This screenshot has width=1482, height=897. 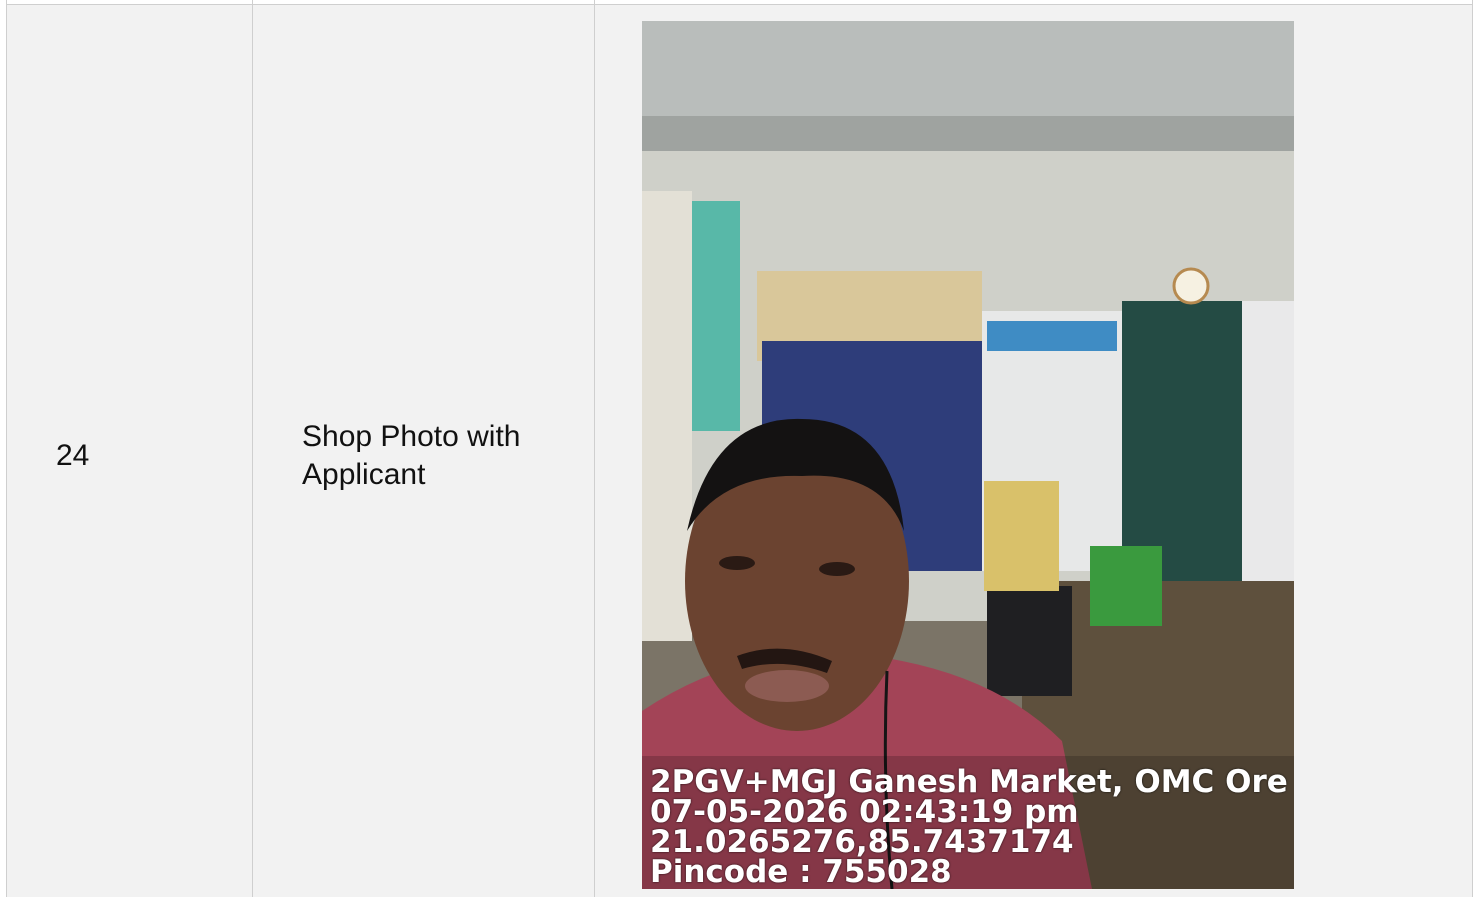 I want to click on serial-number-cell: 24, so click(x=73, y=455).